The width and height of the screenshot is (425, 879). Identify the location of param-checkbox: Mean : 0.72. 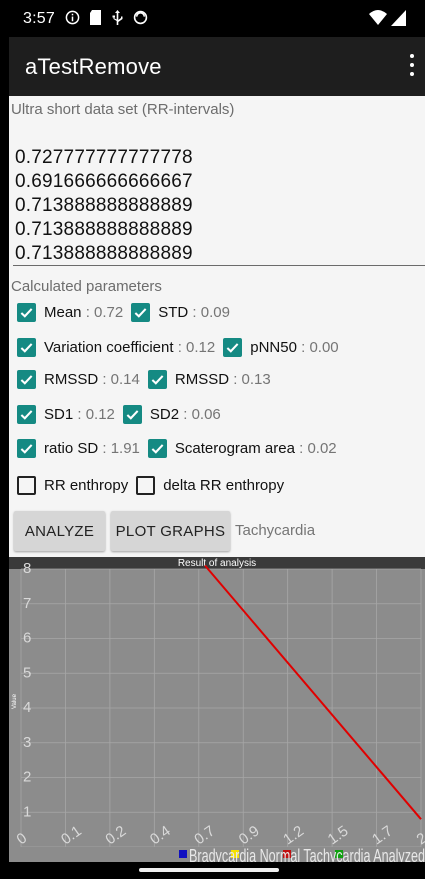
(70, 312).